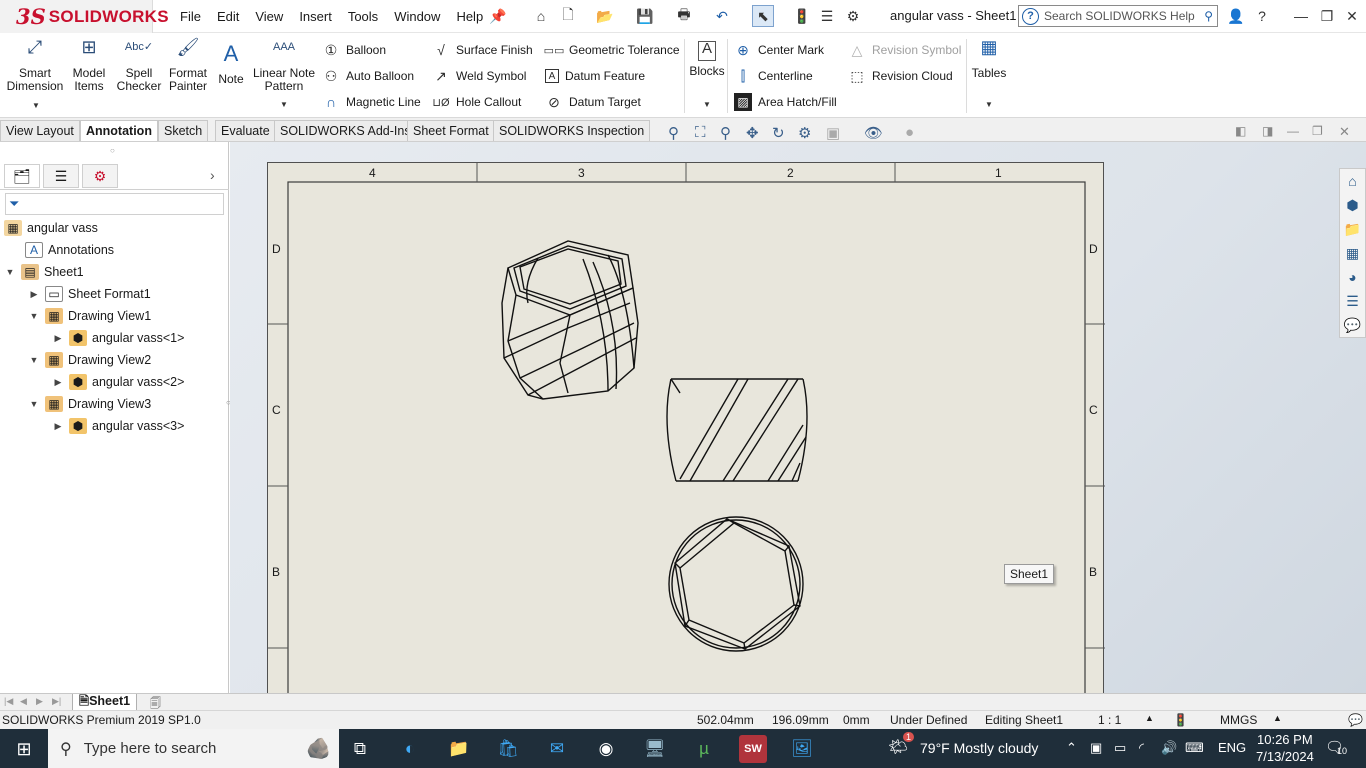  Describe the element at coordinates (827, 16) in the screenshot. I see `file-properties-icon: ☰` at that location.